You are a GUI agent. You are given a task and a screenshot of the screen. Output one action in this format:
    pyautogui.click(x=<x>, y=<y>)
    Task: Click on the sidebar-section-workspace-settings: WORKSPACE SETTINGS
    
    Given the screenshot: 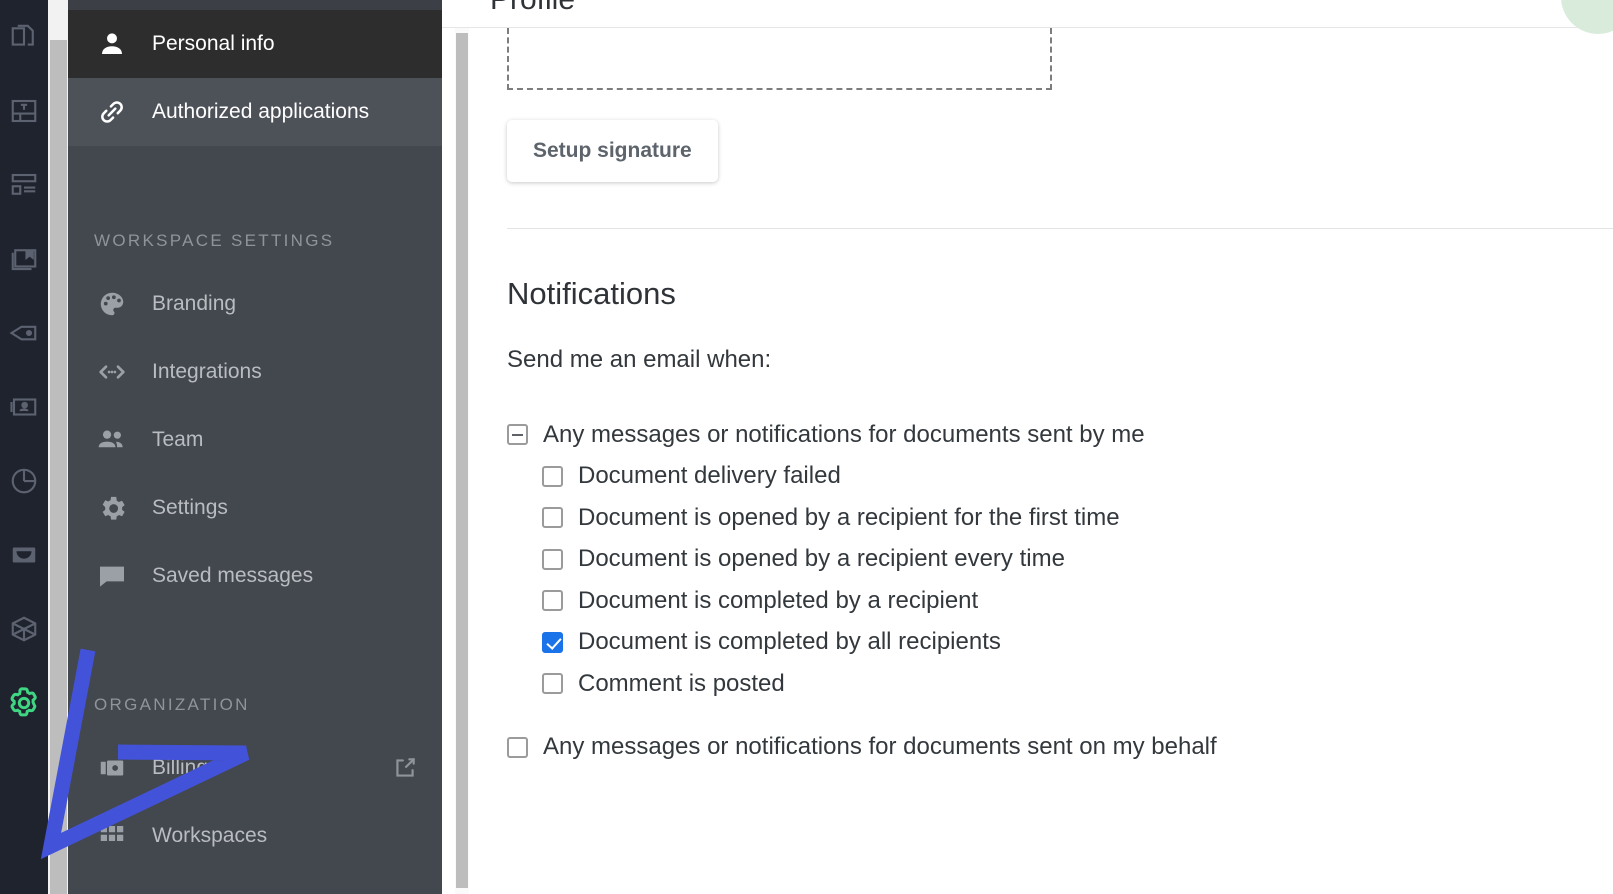 What is the action you would take?
    pyautogui.click(x=214, y=240)
    